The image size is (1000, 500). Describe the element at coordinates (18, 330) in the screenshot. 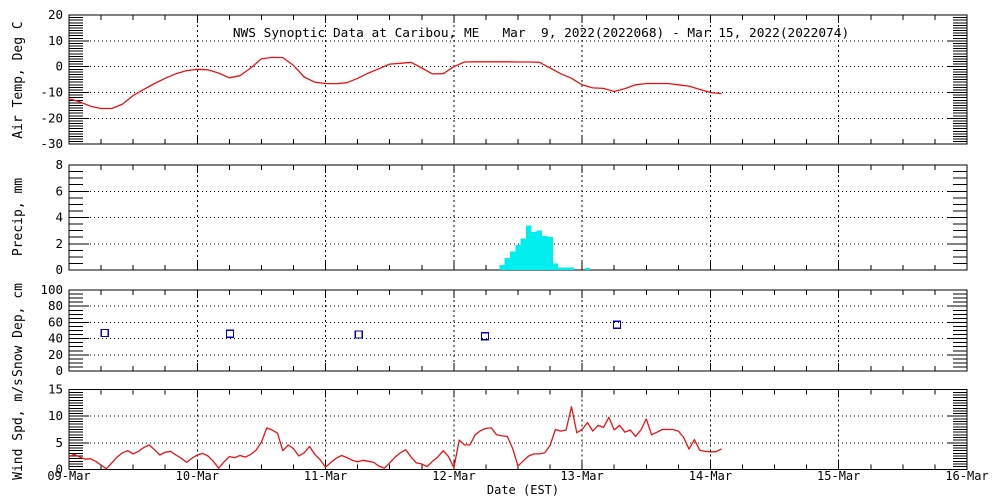

I see `y-axis-label-snow-depth: Snow Dep, cm` at that location.